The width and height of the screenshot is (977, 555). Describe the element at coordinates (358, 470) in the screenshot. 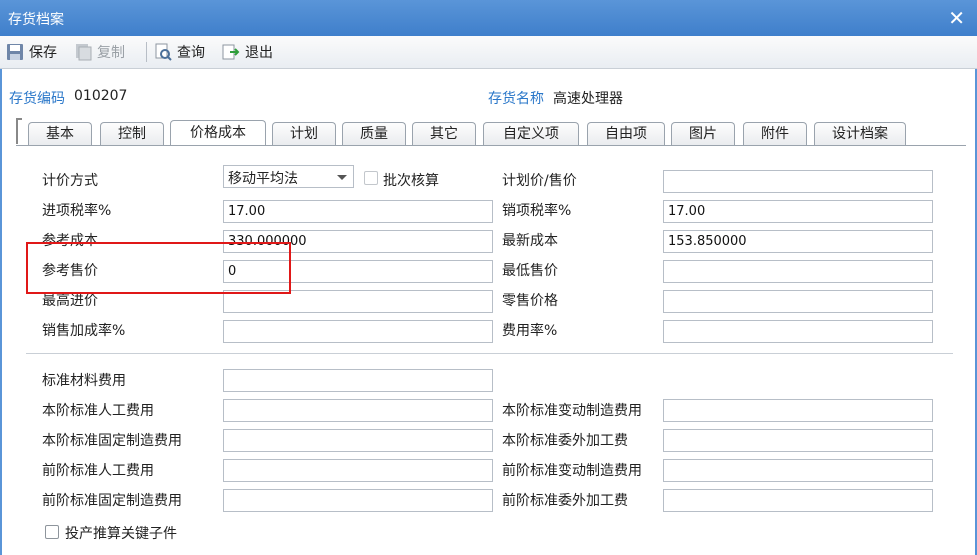

I see `prev-labor-field` at that location.